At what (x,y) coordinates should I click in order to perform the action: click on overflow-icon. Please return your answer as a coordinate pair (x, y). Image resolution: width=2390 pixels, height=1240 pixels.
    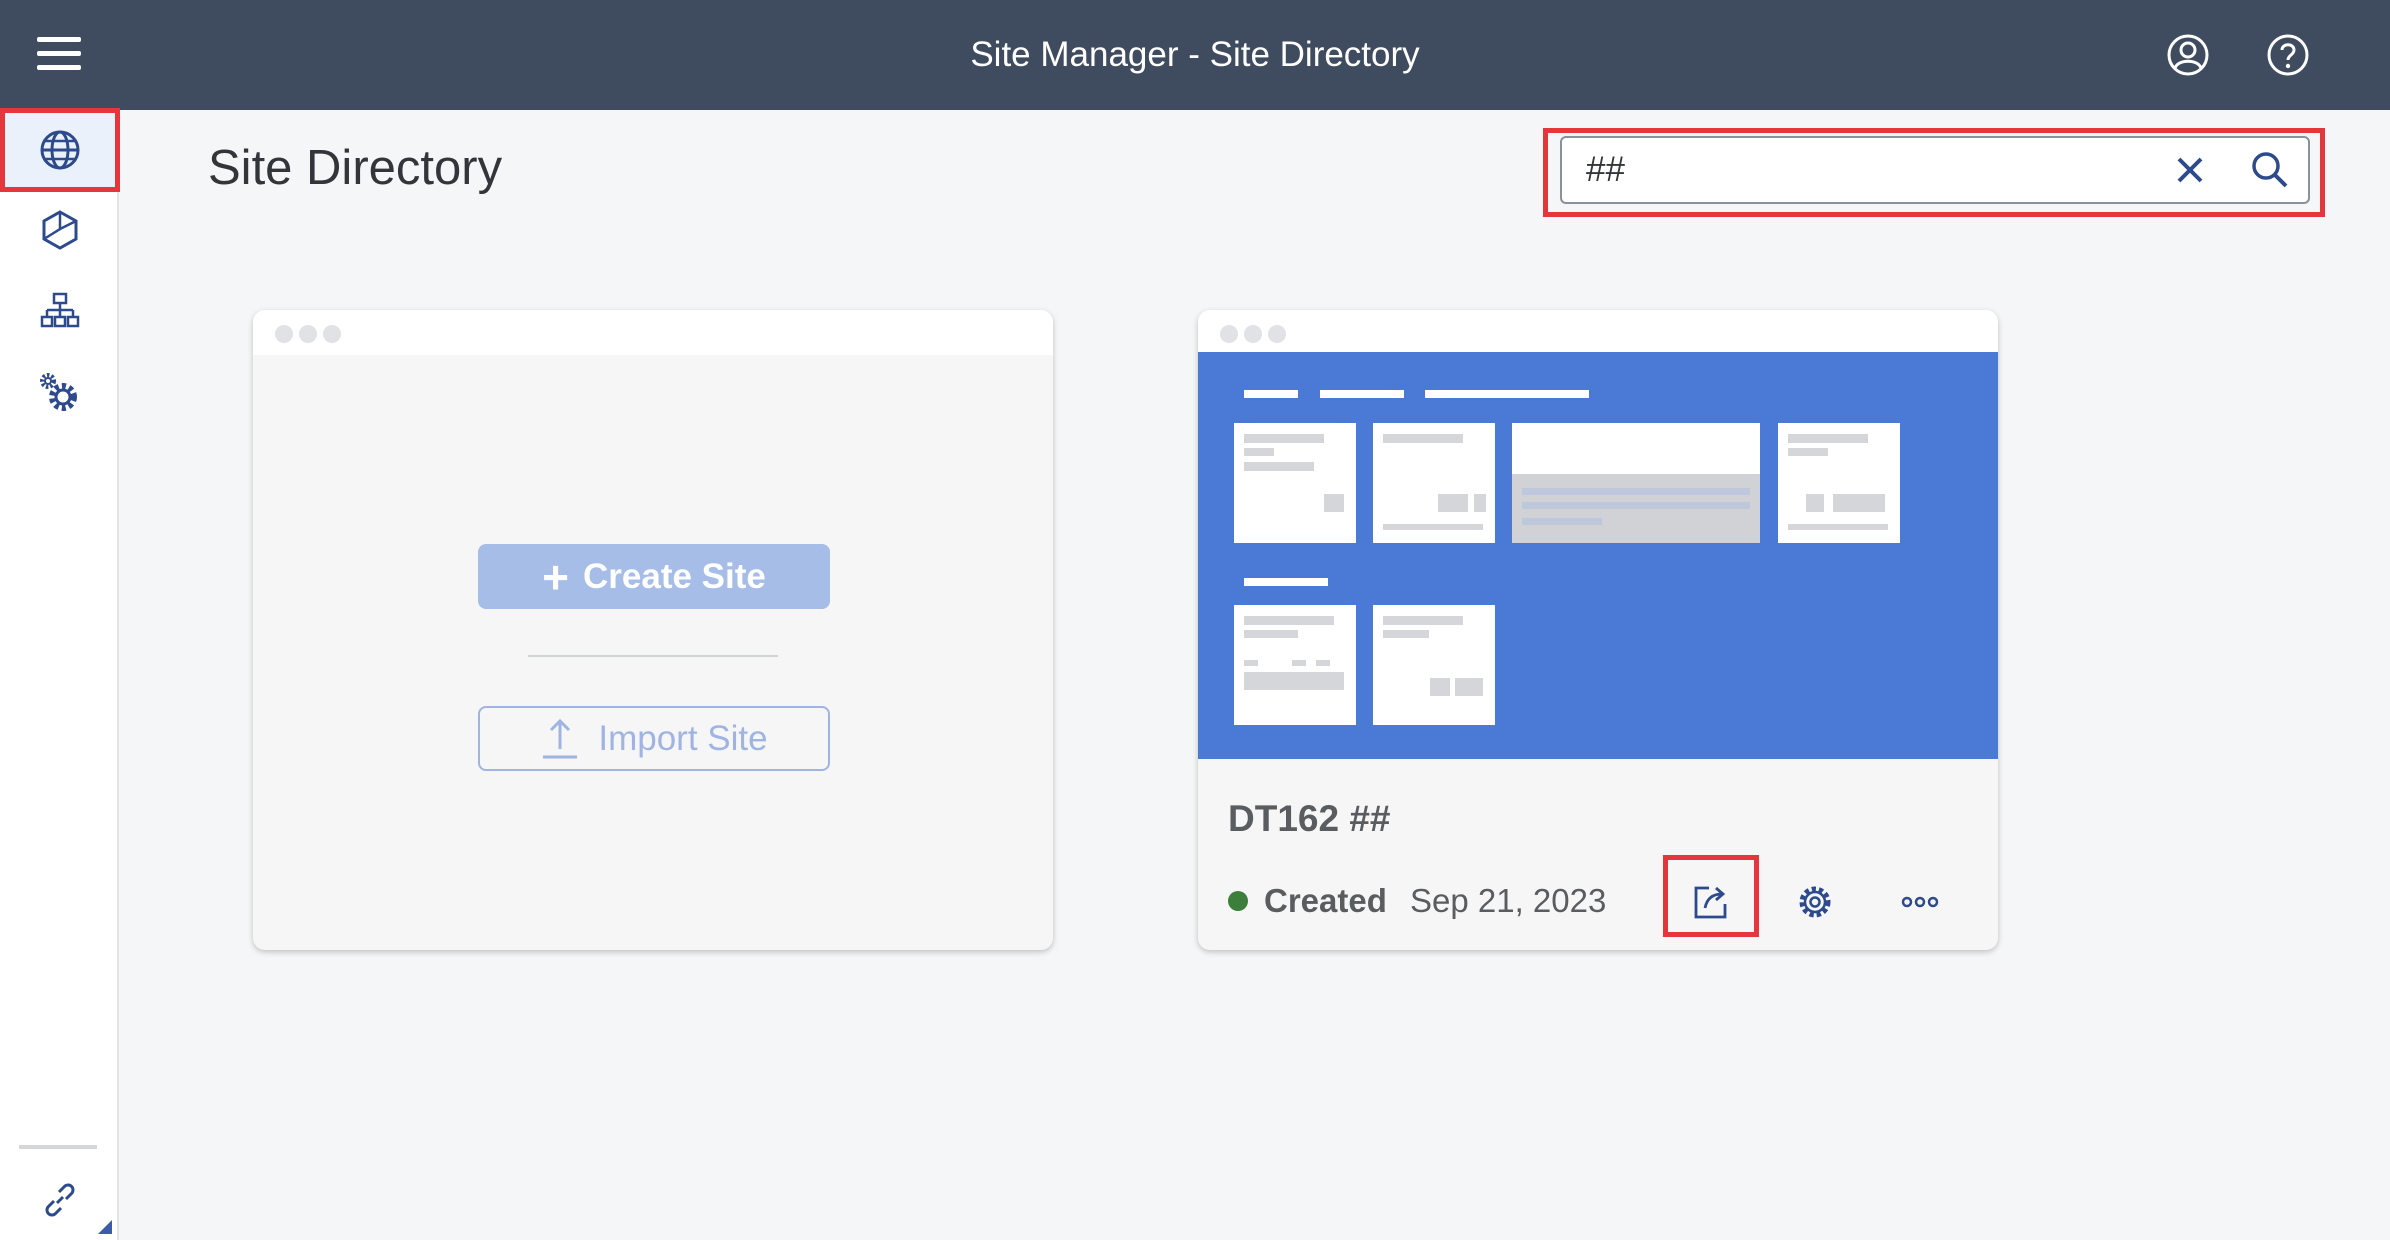
    Looking at the image, I should click on (1920, 902).